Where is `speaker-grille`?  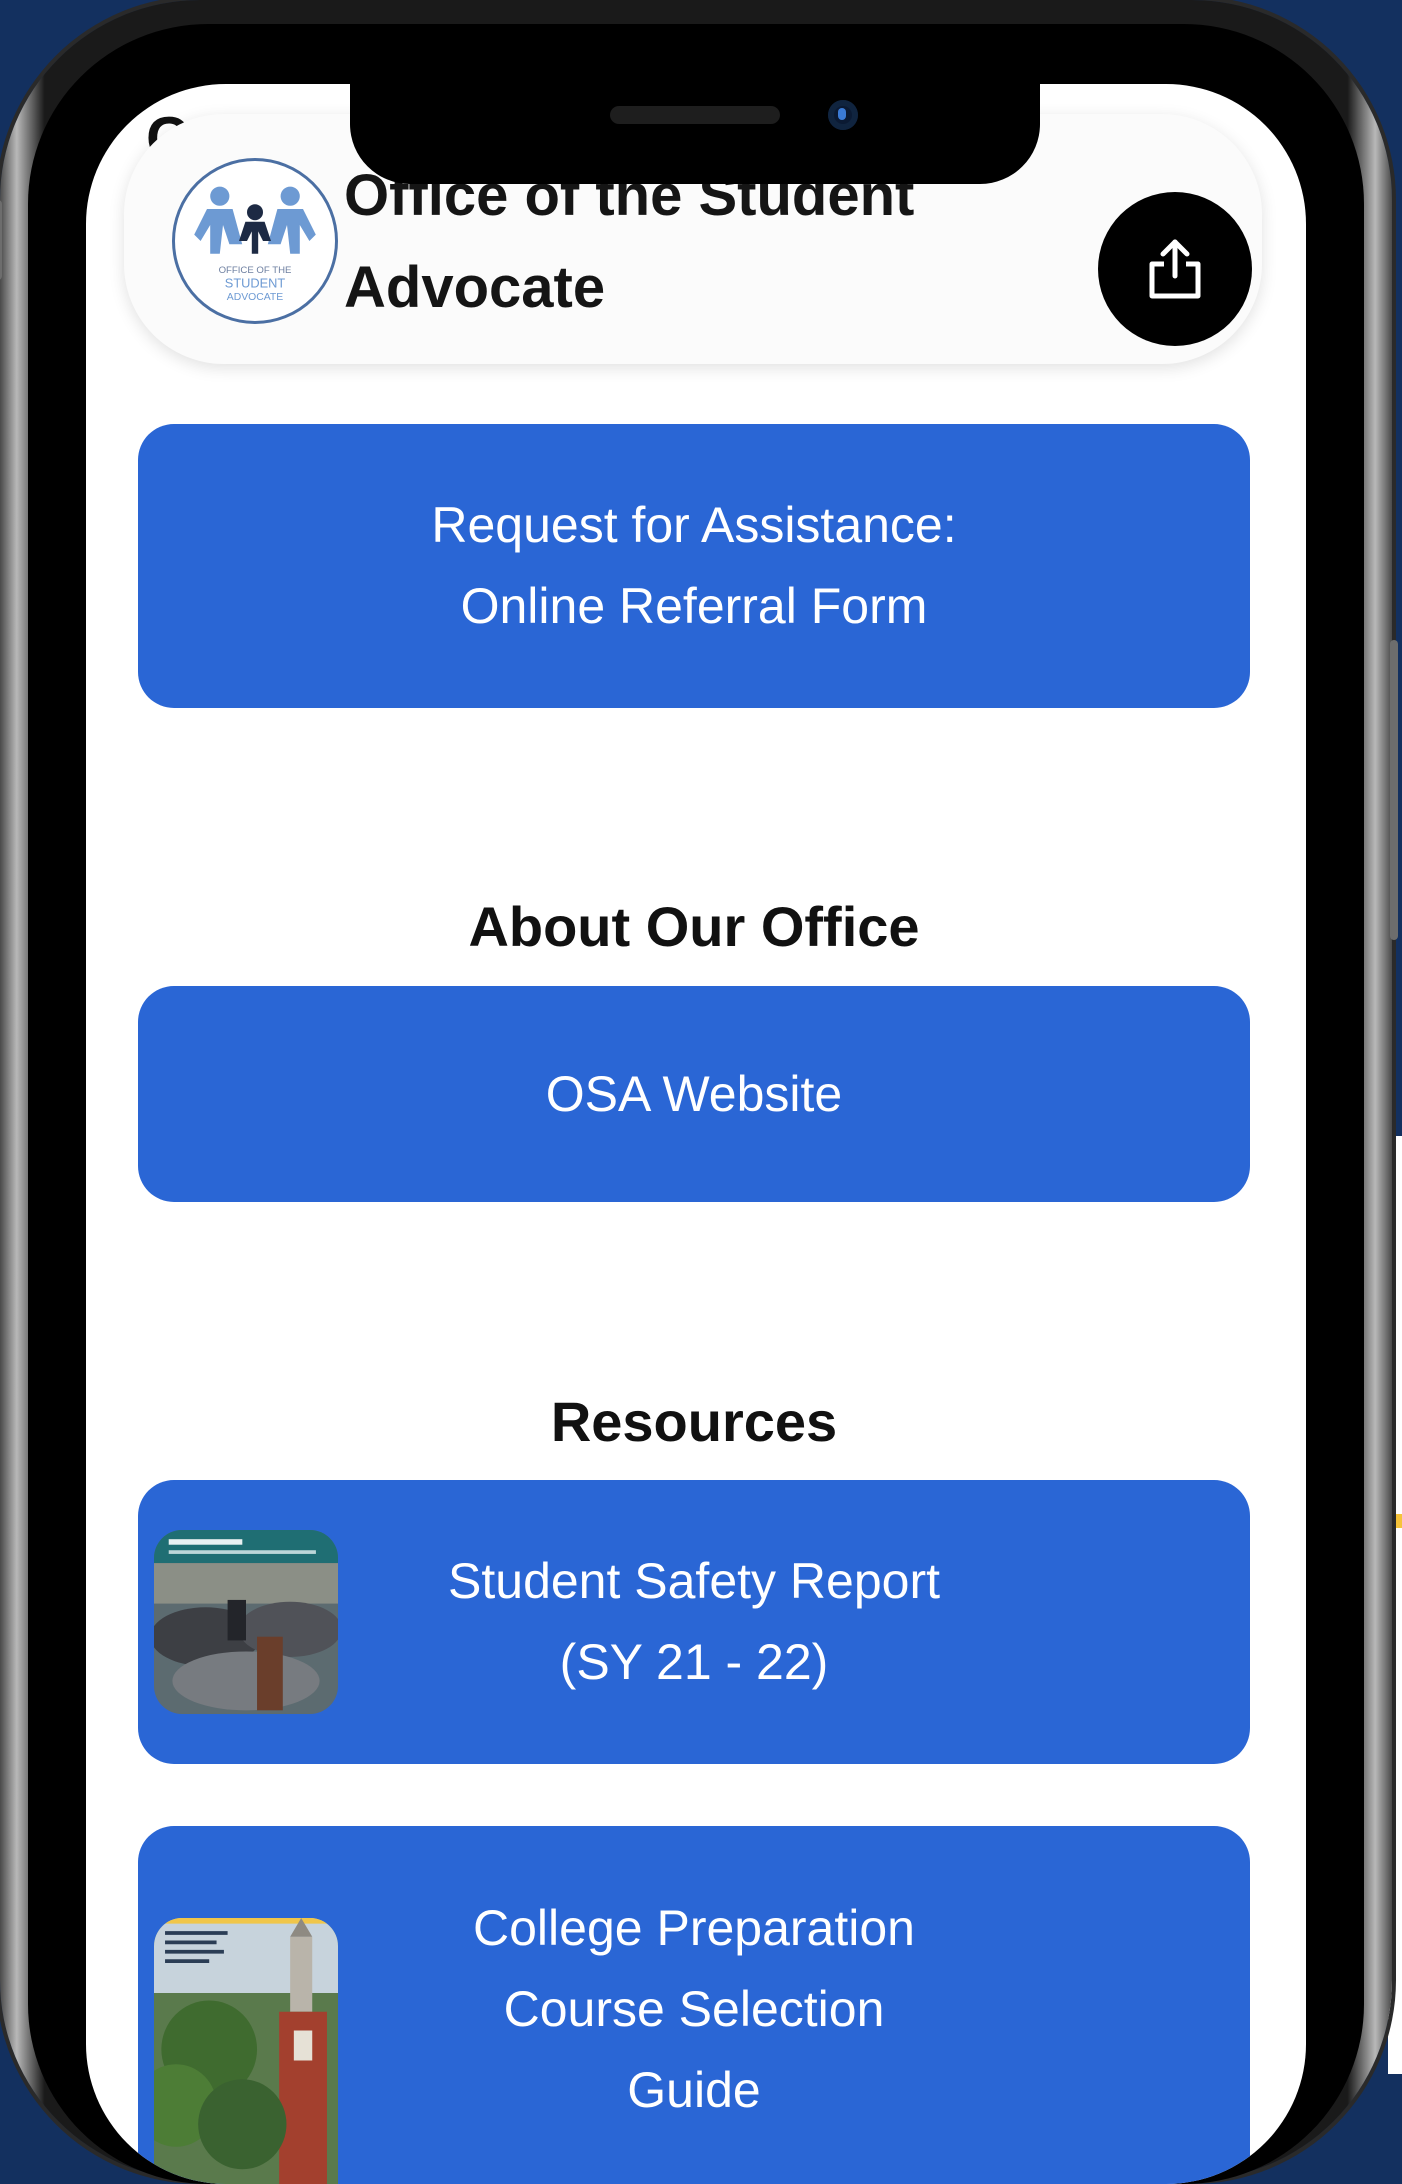 speaker-grille is located at coordinates (695, 115).